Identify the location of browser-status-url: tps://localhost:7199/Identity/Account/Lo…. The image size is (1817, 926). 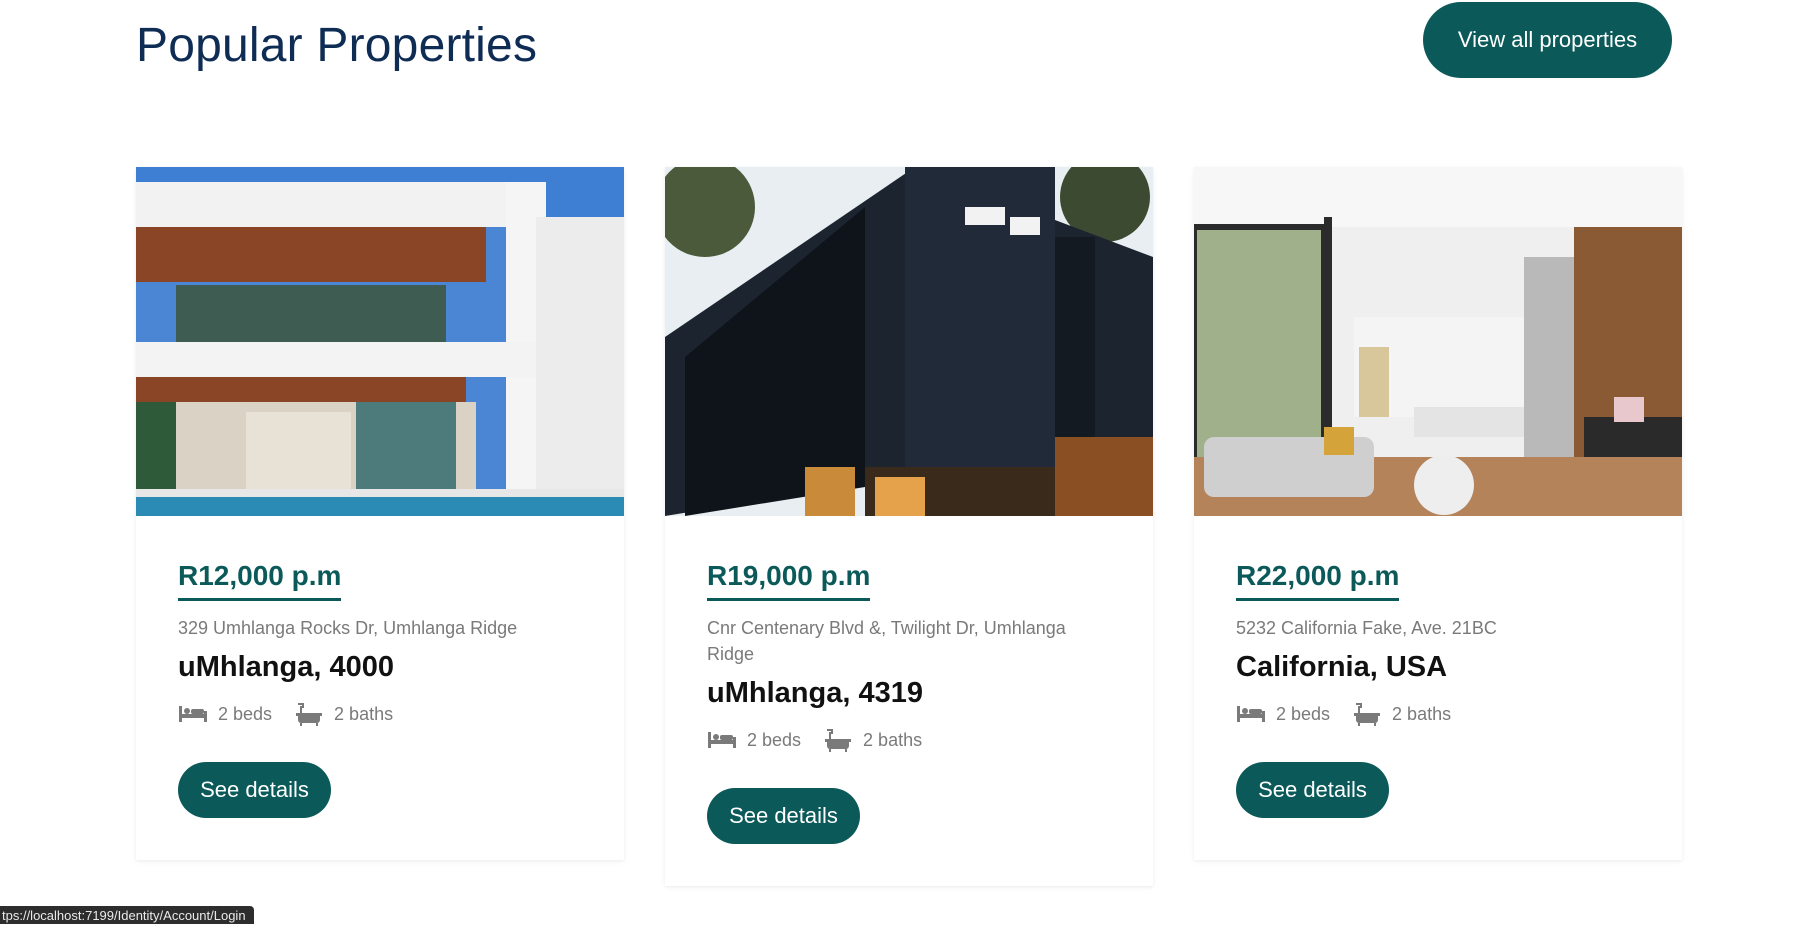
(127, 915).